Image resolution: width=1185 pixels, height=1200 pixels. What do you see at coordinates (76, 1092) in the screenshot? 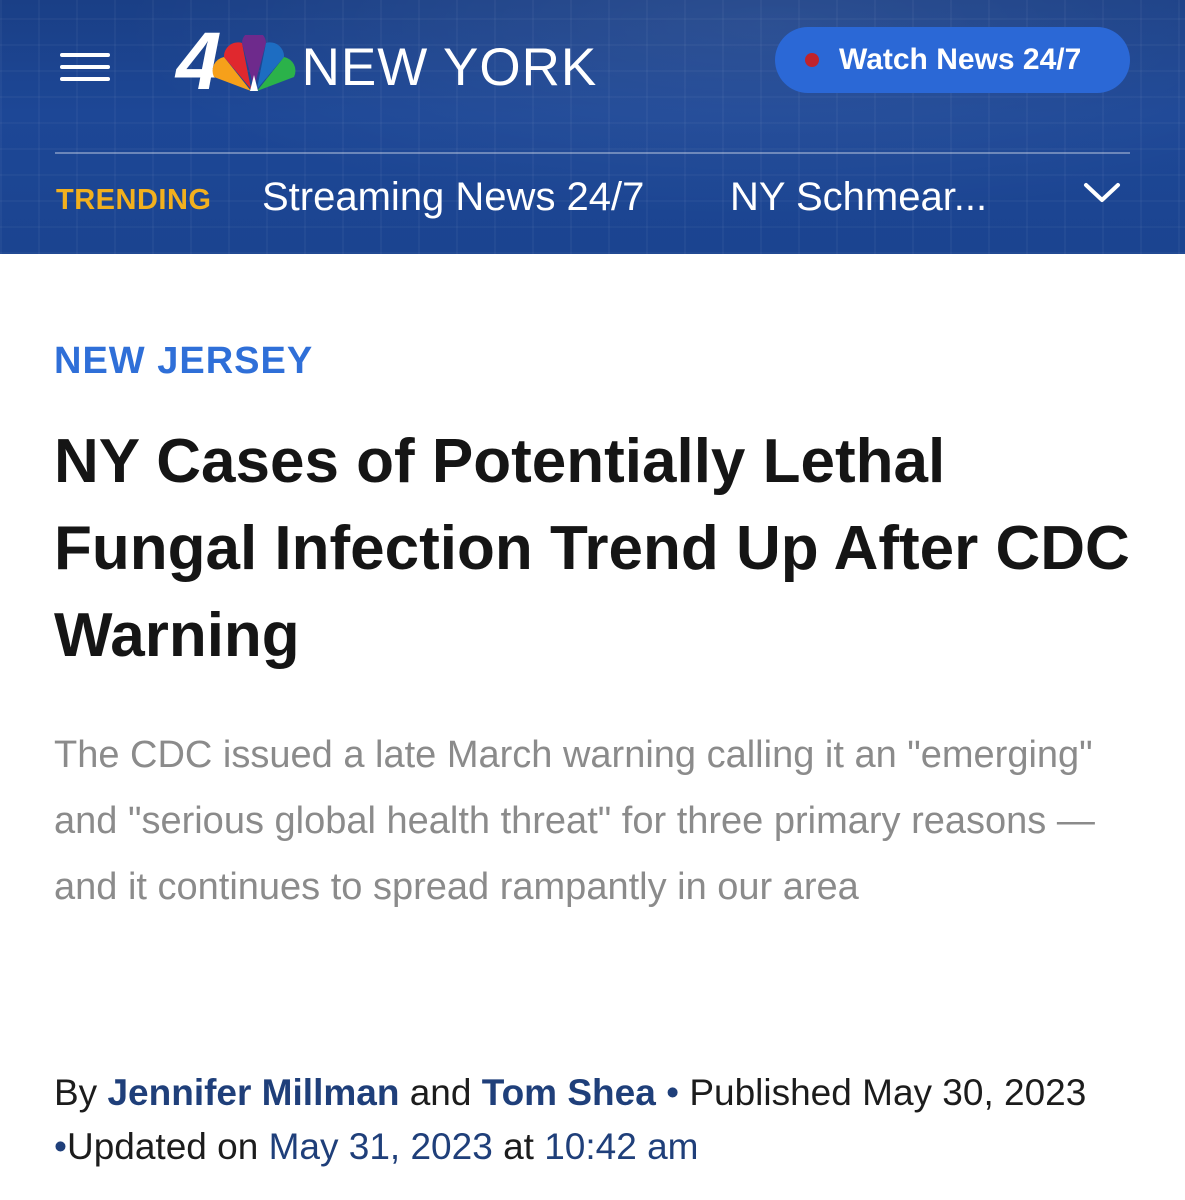
I see `byline-by: By` at bounding box center [76, 1092].